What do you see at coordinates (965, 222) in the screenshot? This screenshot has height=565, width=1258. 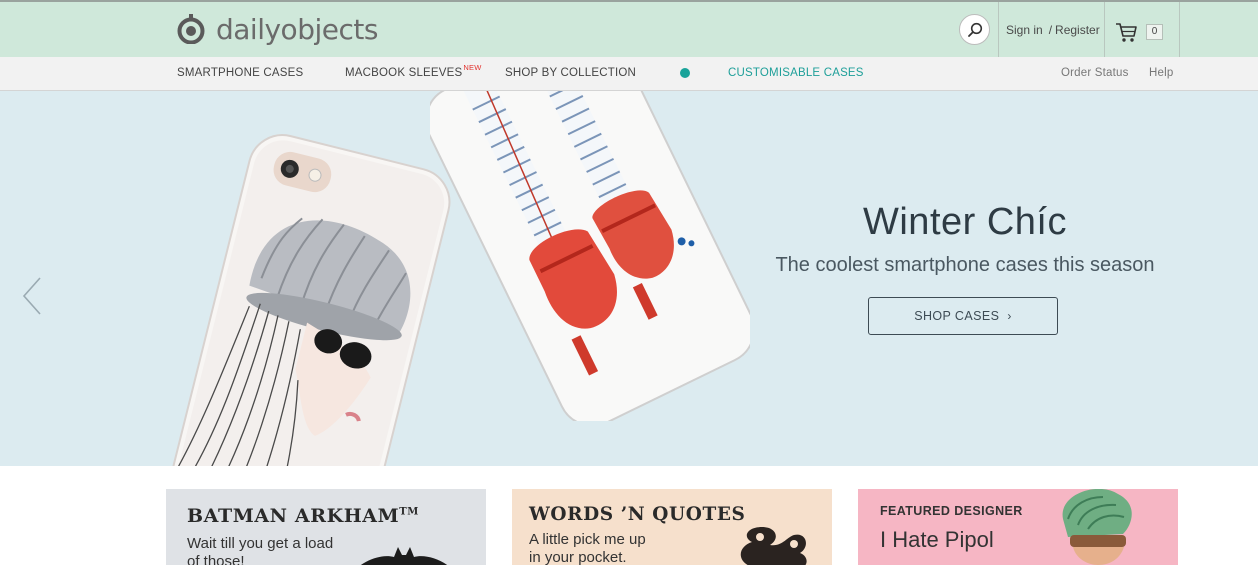 I see `hero-title: Winter Chíc` at bounding box center [965, 222].